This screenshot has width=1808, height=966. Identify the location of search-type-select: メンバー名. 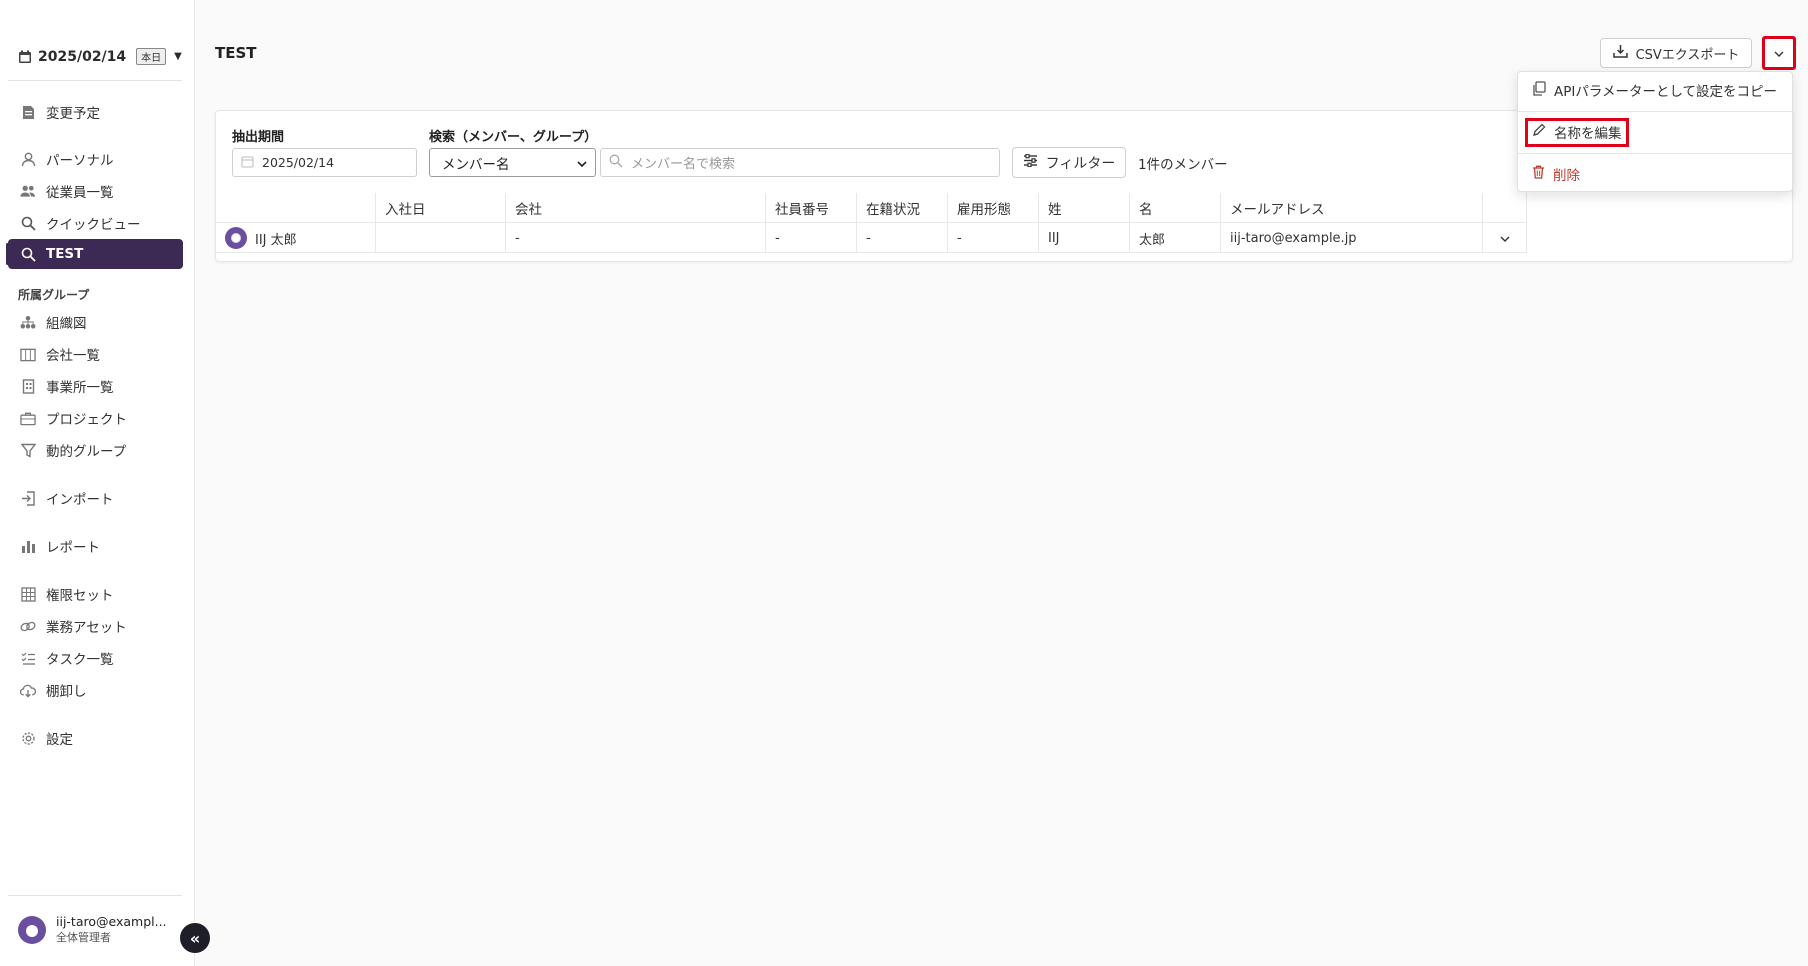
(512, 162).